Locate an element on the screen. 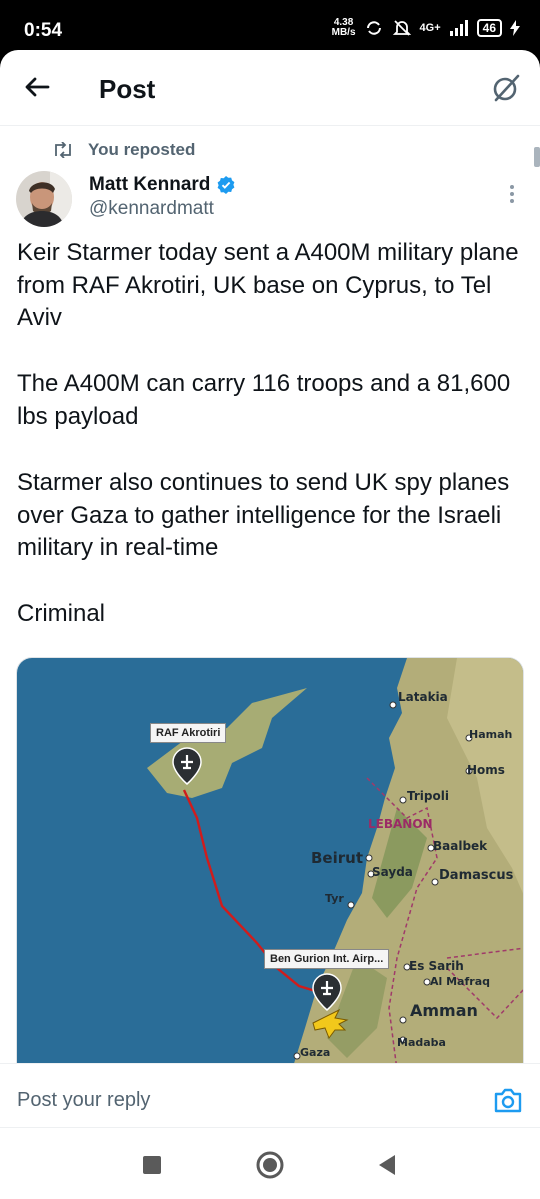  place-gaza: Gaza is located at coordinates (315, 1052).